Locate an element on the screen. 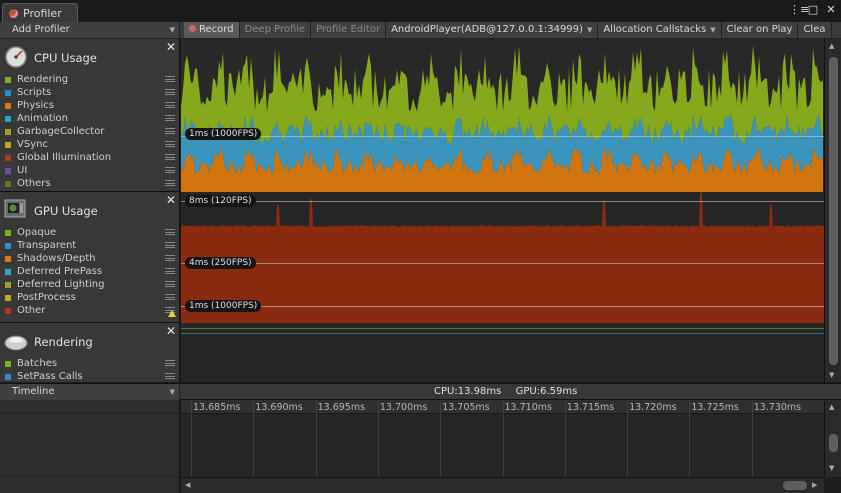 This screenshot has width=841, height=493. legend-item-deferred-lighting: Deferred Lighting is located at coordinates (89, 284).